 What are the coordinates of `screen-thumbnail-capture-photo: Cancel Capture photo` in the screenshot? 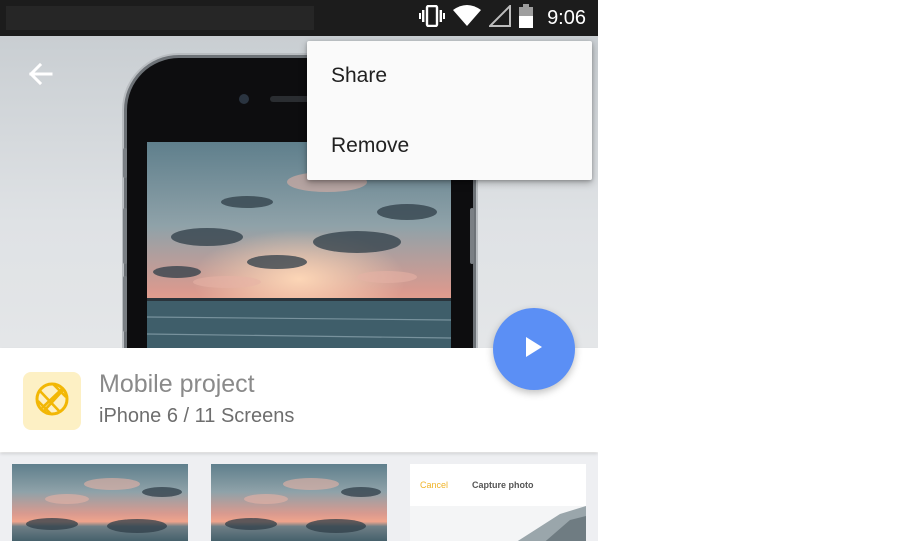 It's located at (498, 502).